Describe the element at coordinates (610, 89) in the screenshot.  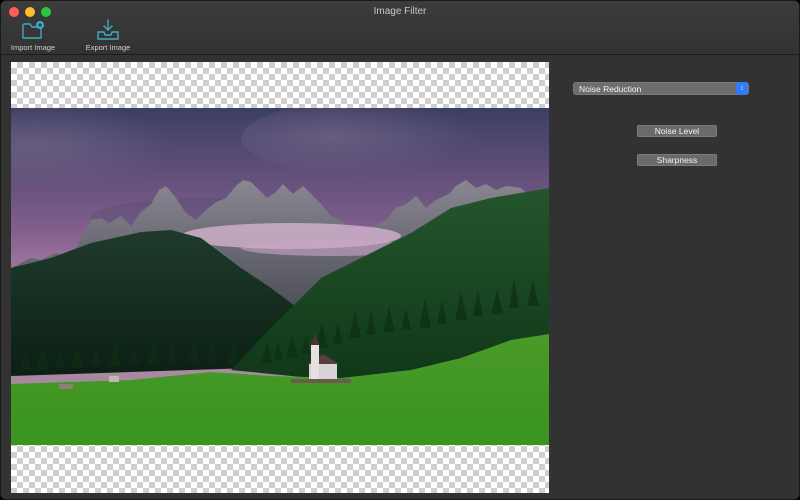
I see `filter-select-value: Noise Reduction` at that location.